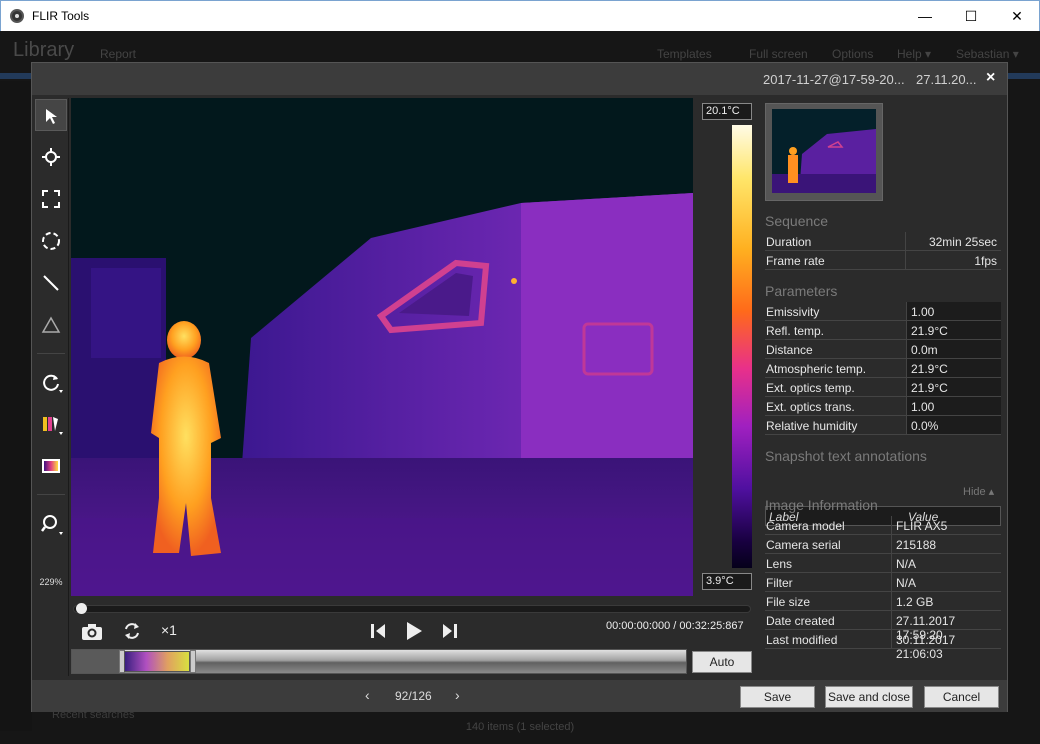 The height and width of the screenshot is (744, 1040). Describe the element at coordinates (520, 727) in the screenshot. I see `library-status: 140 items (1 selected)` at that location.